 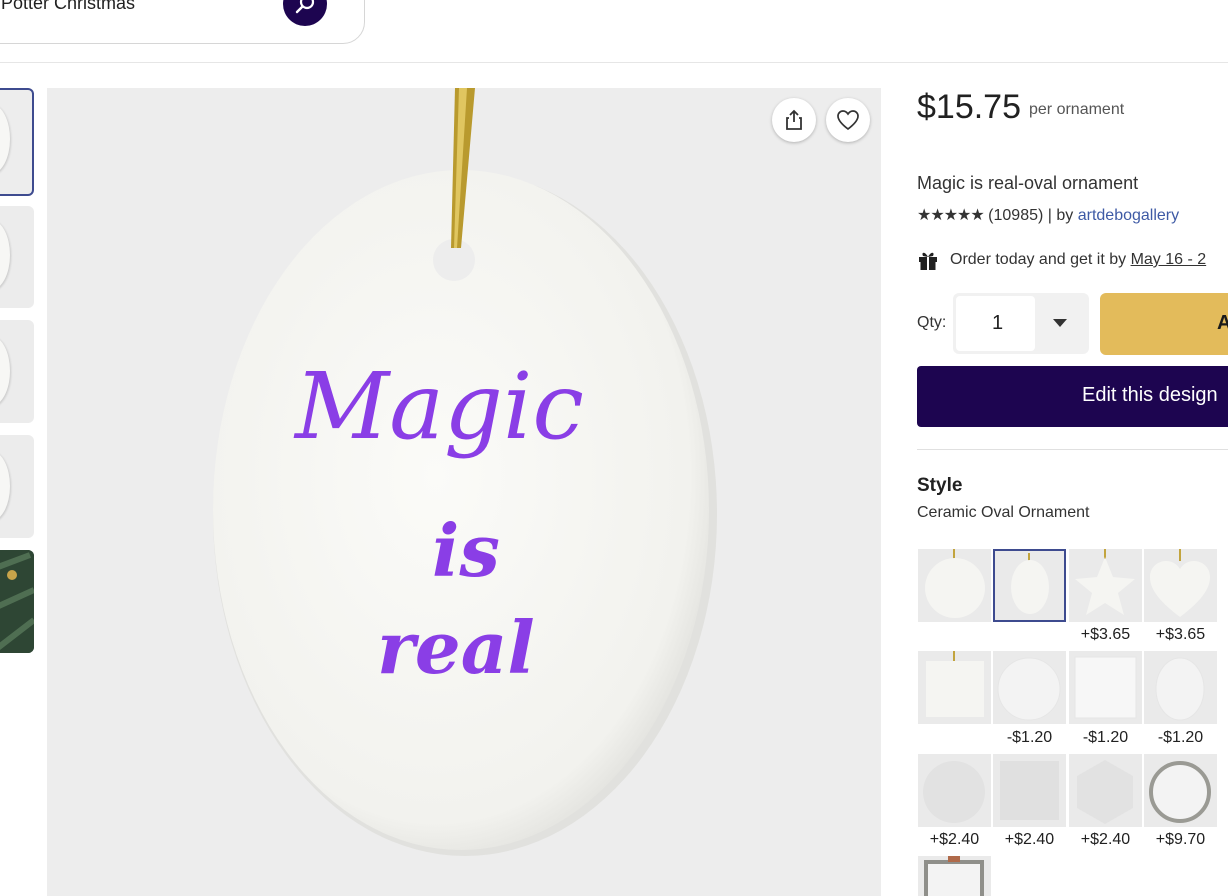 I want to click on share-button, so click(x=794, y=120).